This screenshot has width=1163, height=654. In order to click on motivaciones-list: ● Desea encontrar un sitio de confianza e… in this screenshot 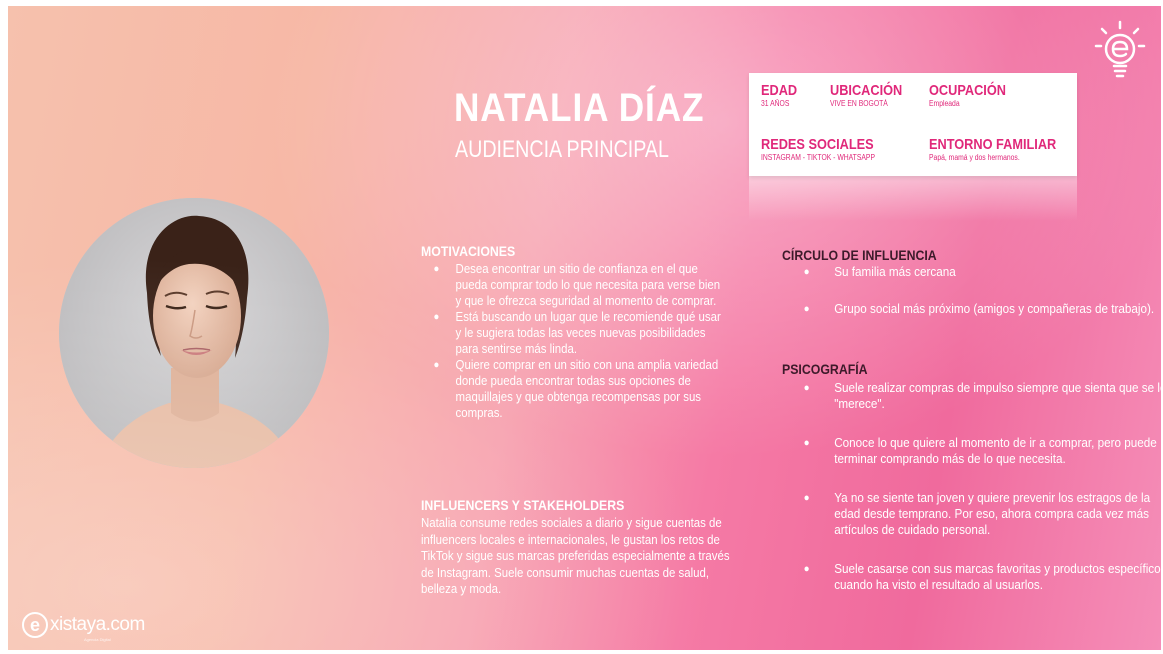, I will do `click(578, 341)`.